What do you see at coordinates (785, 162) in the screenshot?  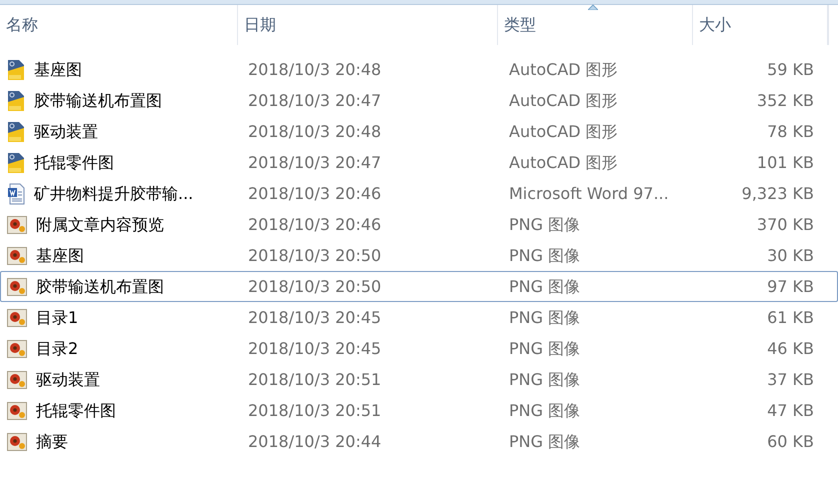 I see `size-cell: 101 KB` at bounding box center [785, 162].